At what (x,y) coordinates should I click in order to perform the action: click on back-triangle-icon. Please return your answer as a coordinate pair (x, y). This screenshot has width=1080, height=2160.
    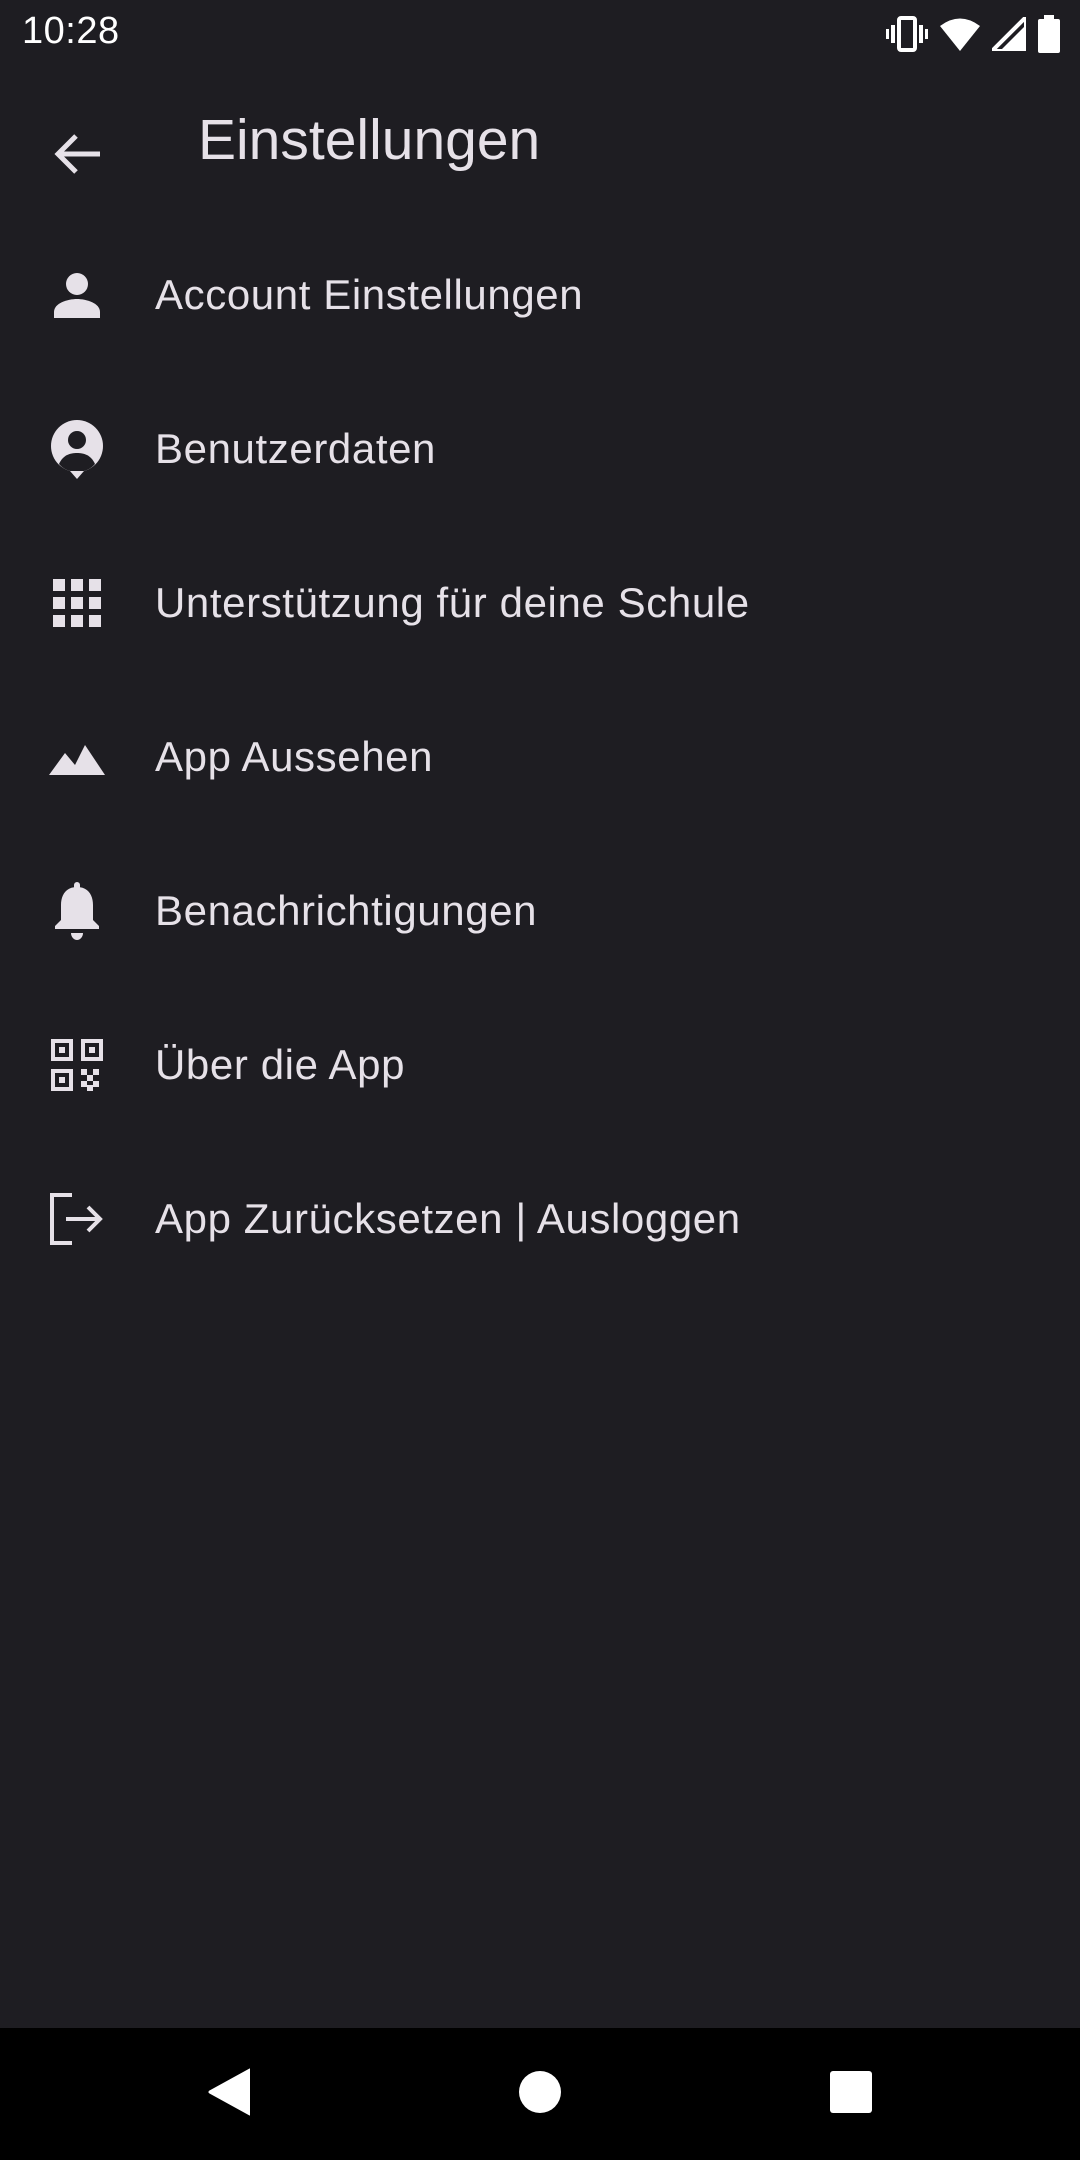
    Looking at the image, I should click on (229, 2094).